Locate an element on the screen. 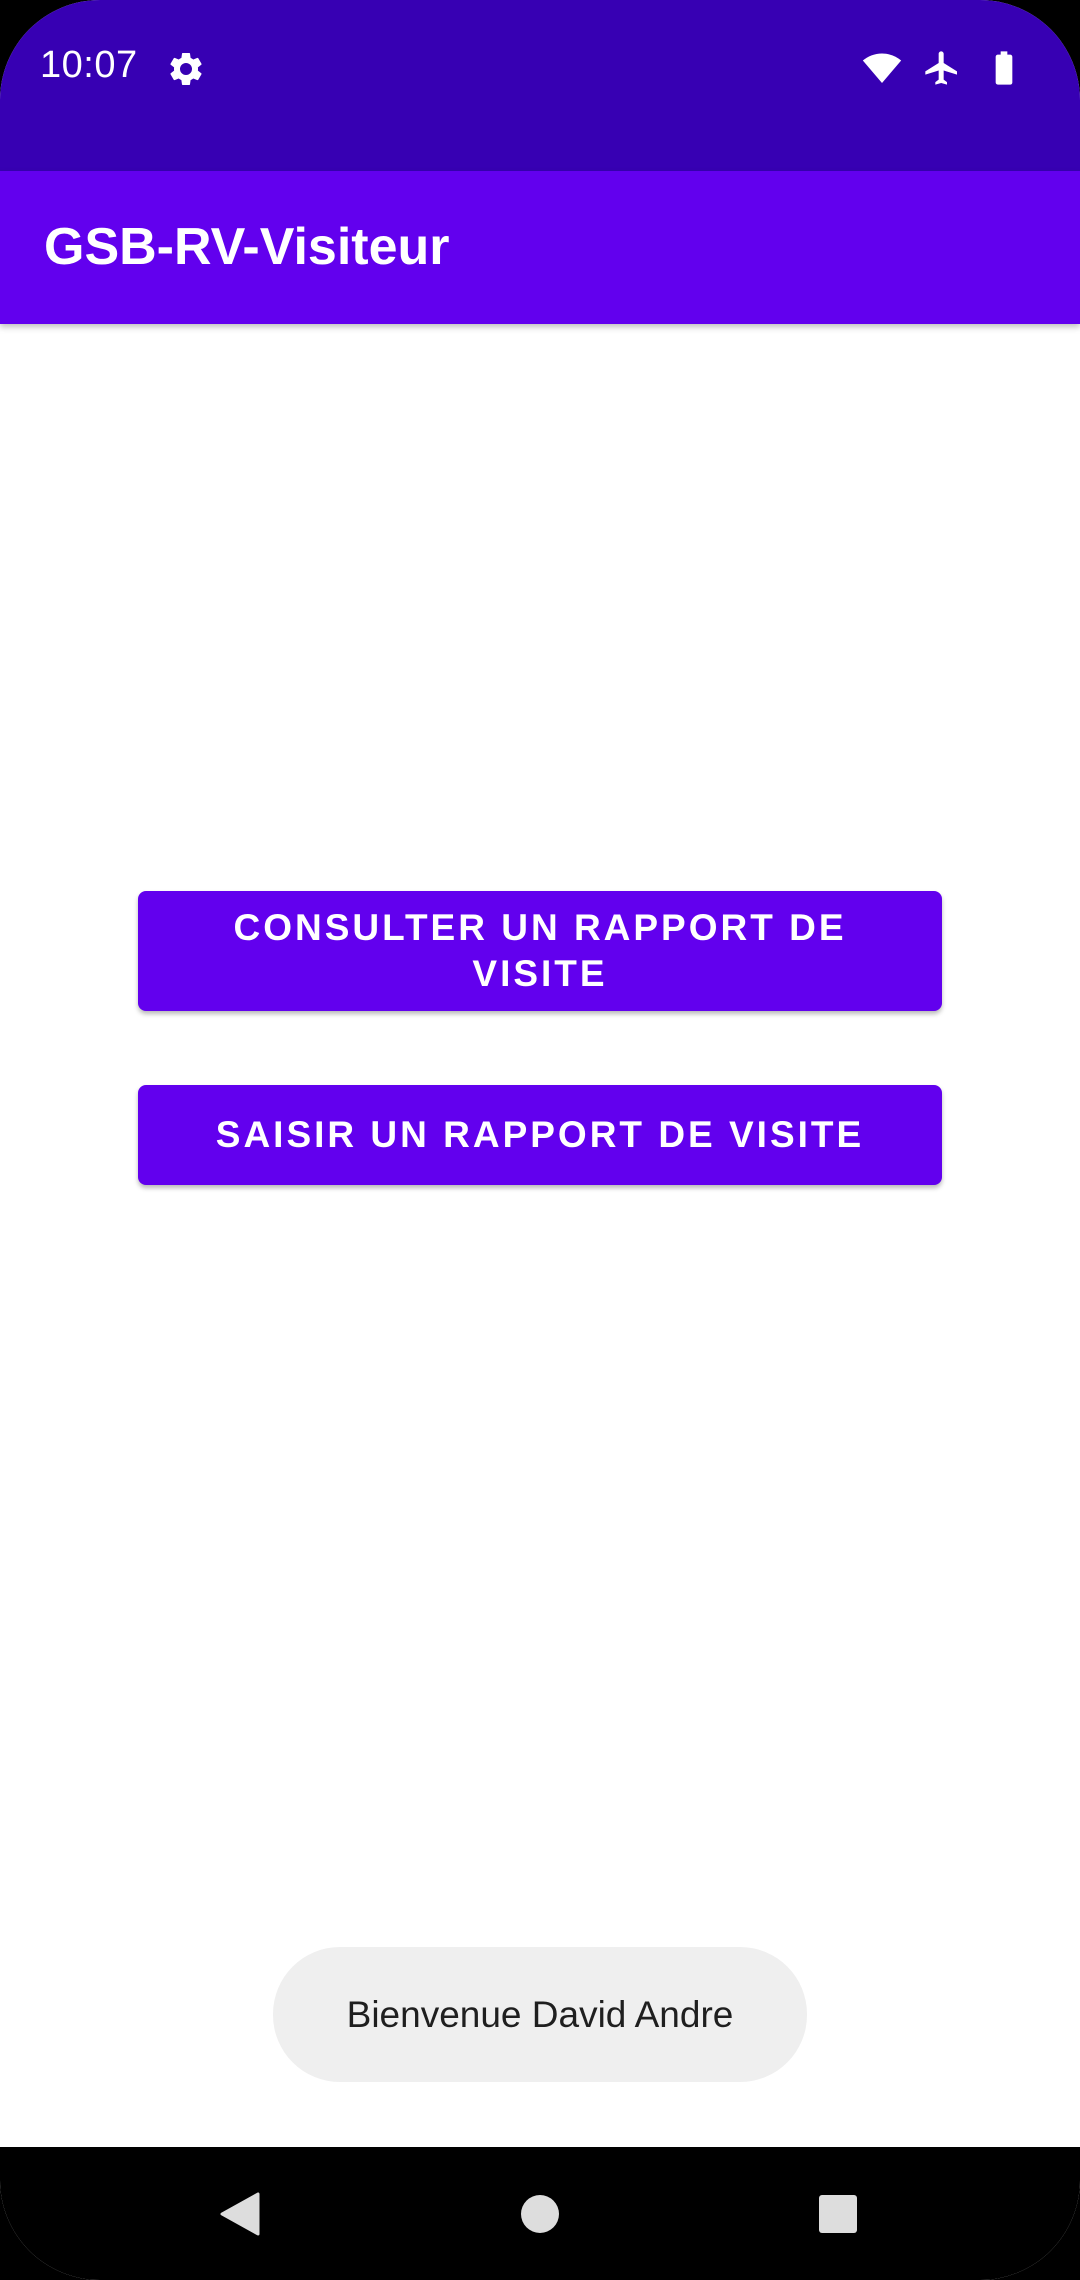 This screenshot has height=2280, width=1080. status-bar: 10:07 is located at coordinates (540, 85).